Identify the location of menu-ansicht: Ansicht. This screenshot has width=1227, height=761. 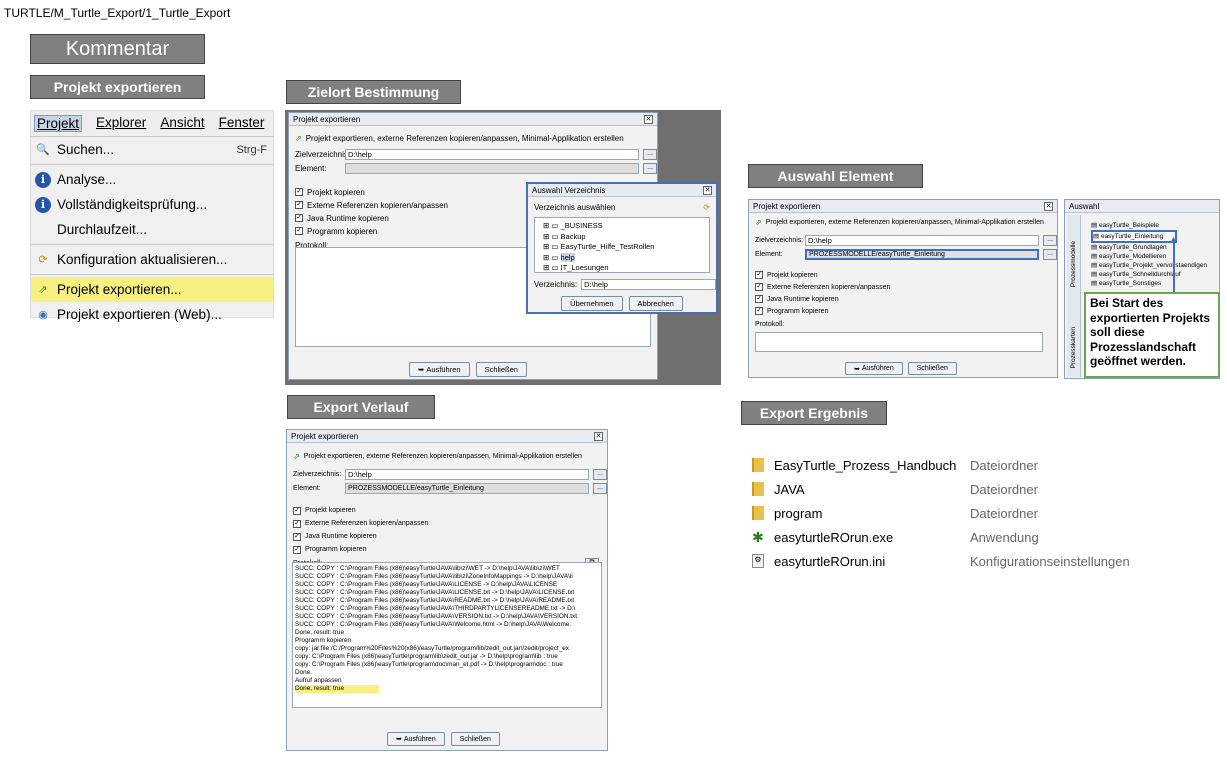
(182, 123).